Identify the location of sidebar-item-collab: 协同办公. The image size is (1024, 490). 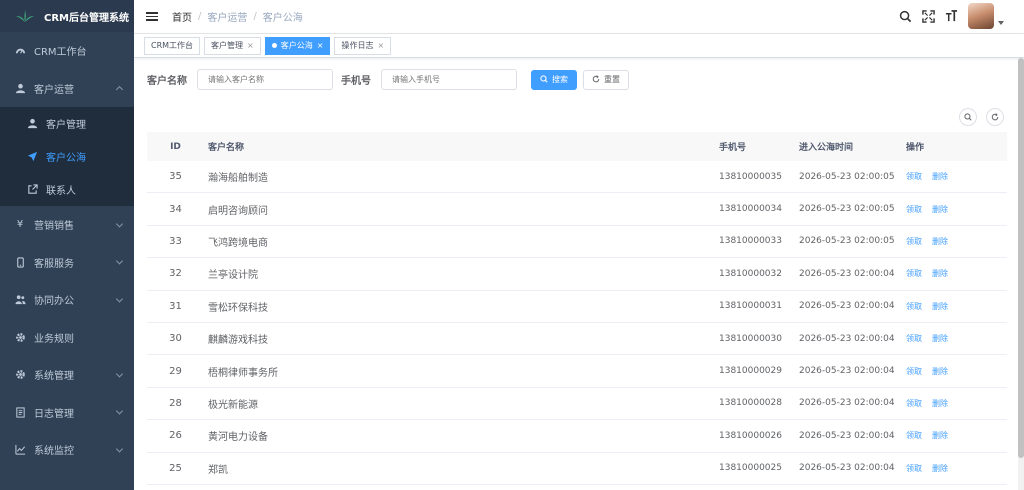
(67, 300).